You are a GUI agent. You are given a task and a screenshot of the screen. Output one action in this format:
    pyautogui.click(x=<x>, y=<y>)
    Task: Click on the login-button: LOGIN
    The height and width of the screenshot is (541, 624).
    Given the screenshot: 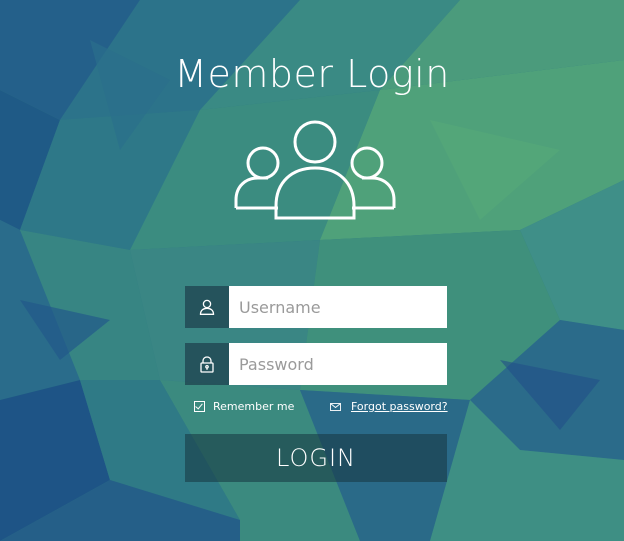 What is the action you would take?
    pyautogui.click(x=316, y=458)
    